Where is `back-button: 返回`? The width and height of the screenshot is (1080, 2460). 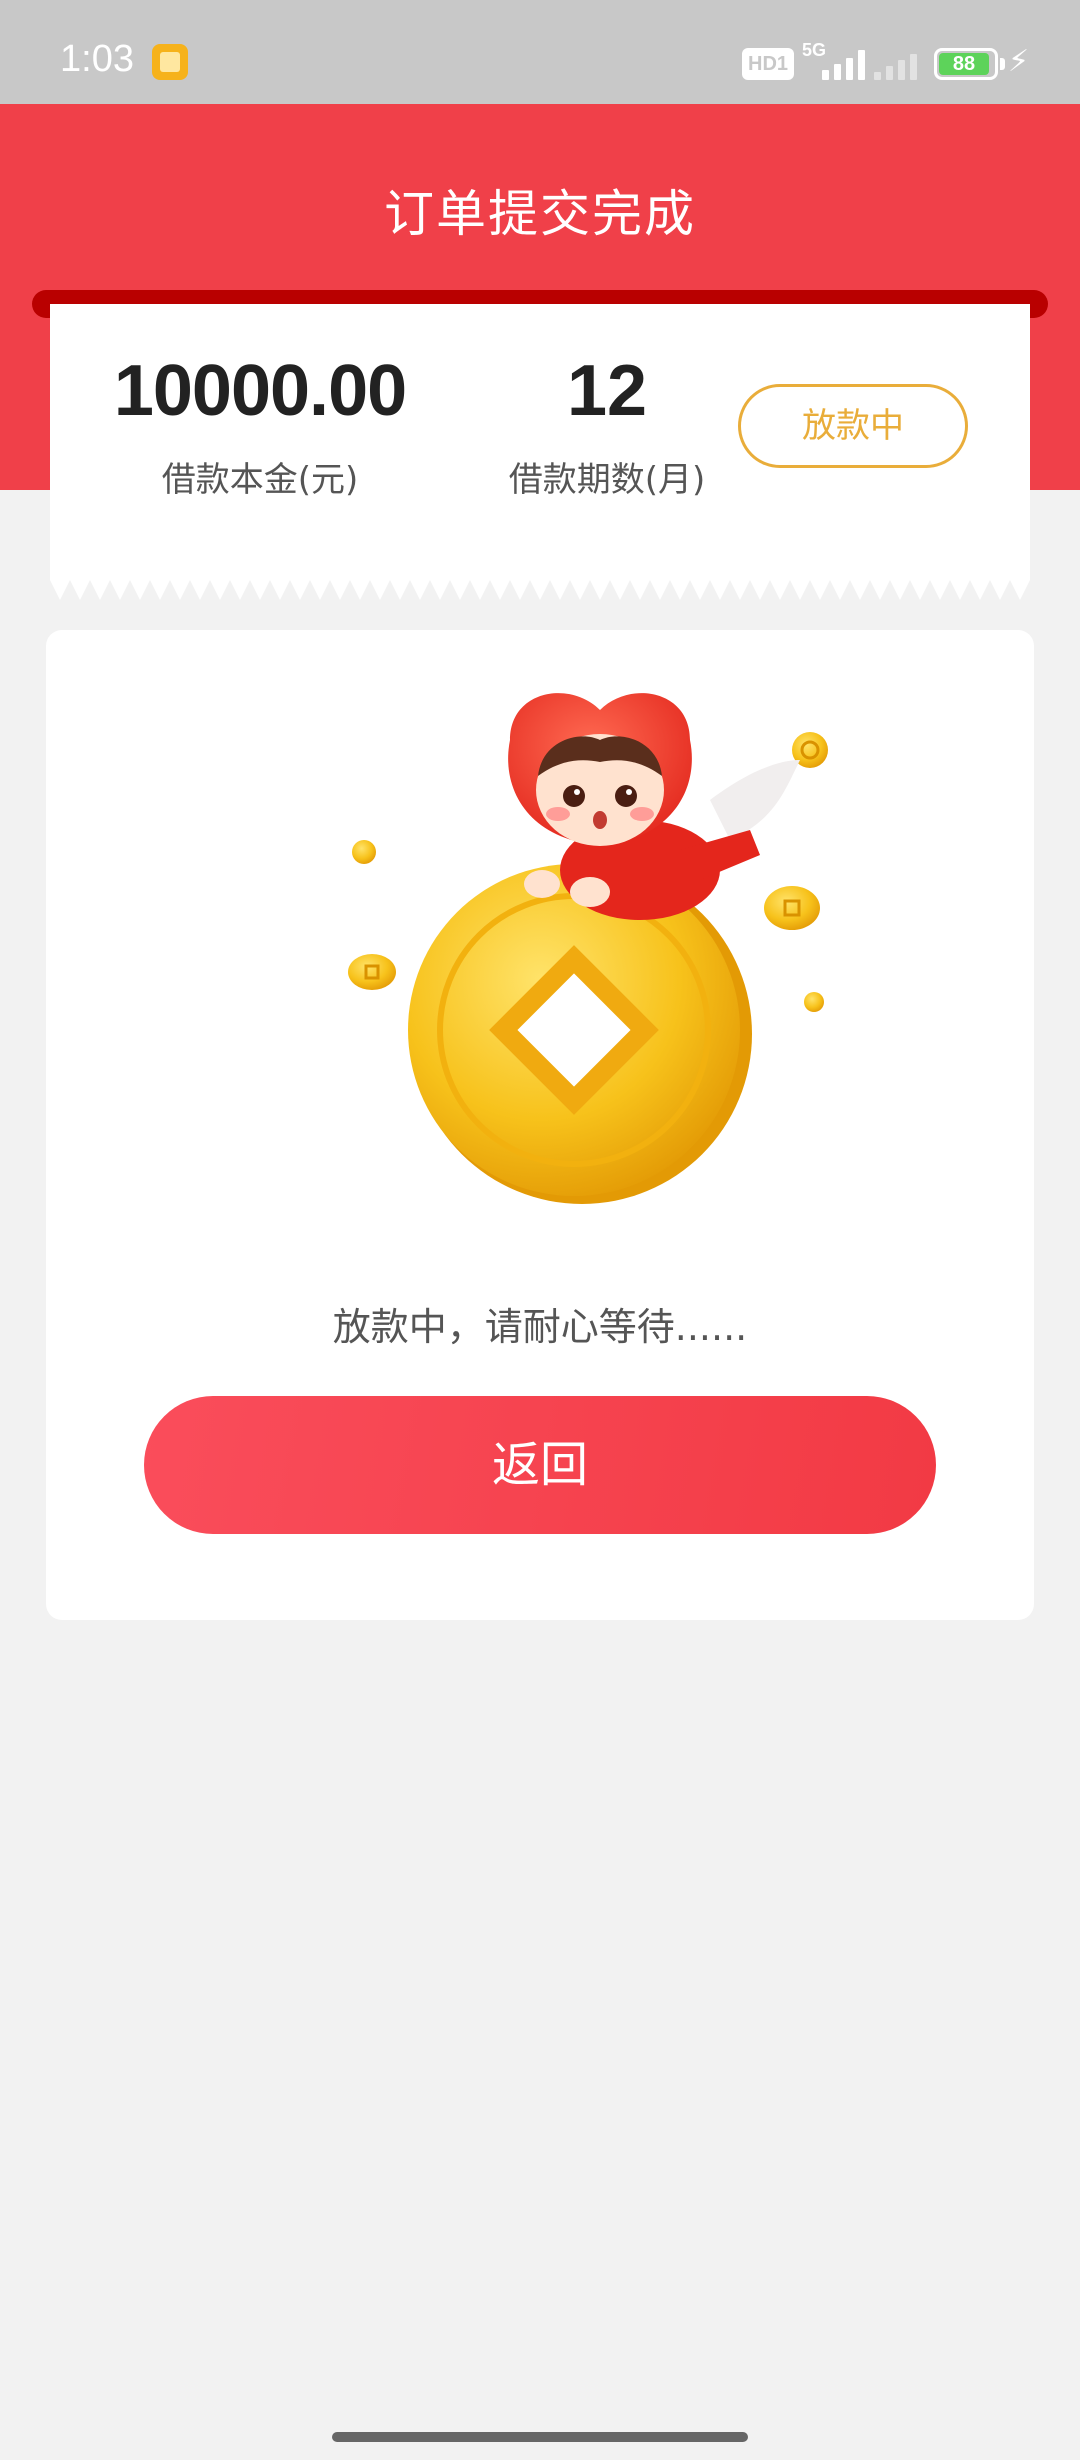 back-button: 返回 is located at coordinates (540, 1465).